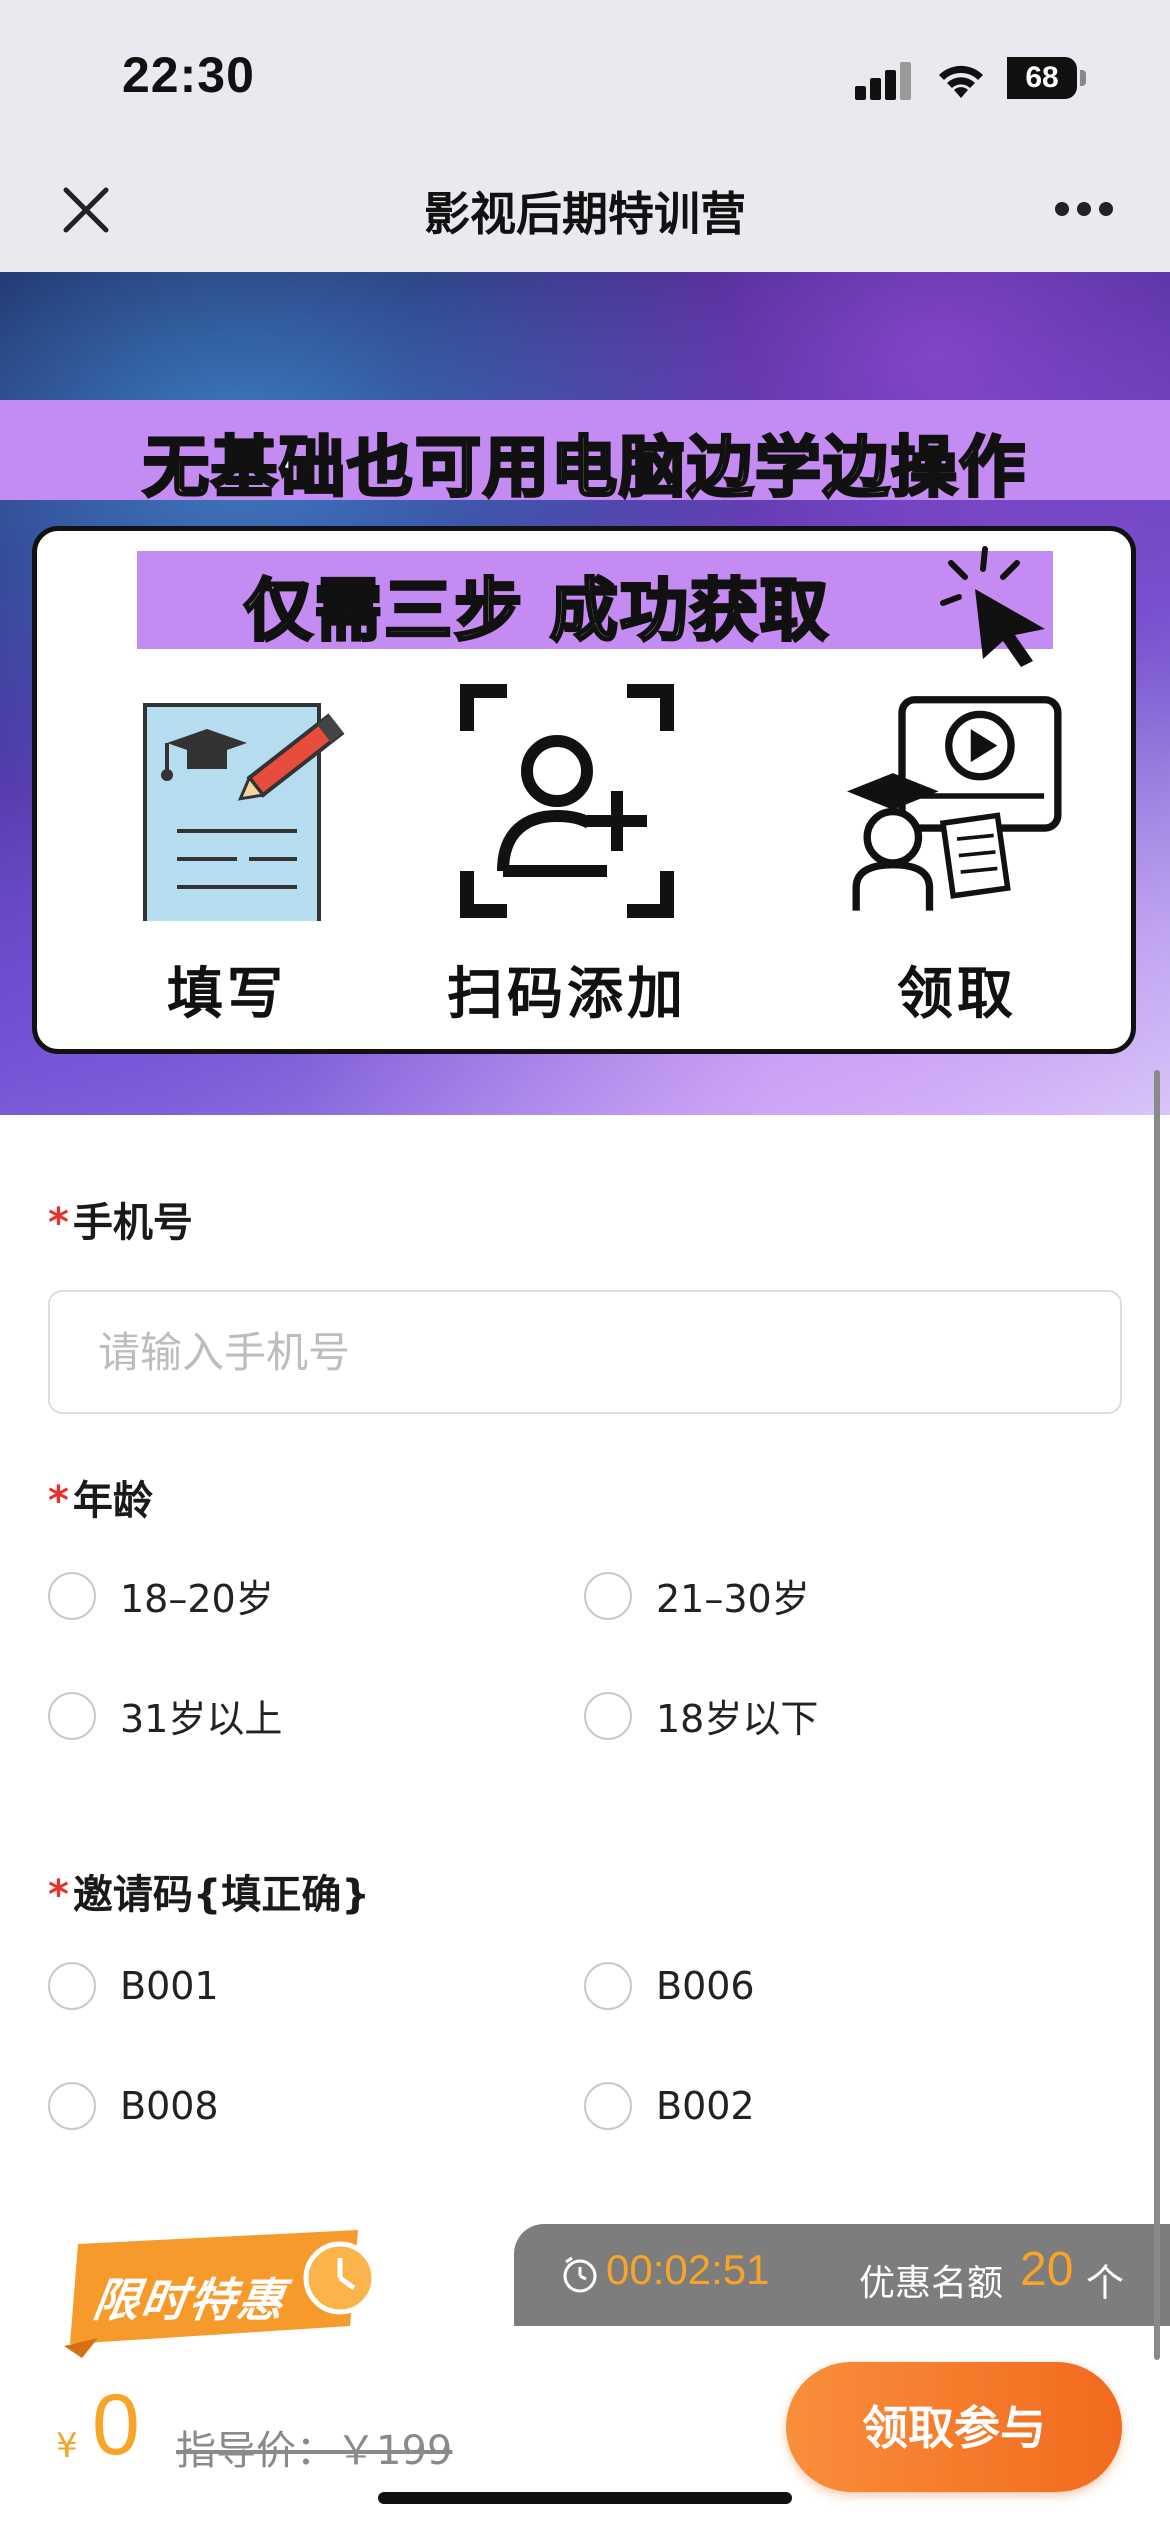 This screenshot has width=1170, height=2532. I want to click on nav-bar: 影视后期特训营, so click(585, 211).